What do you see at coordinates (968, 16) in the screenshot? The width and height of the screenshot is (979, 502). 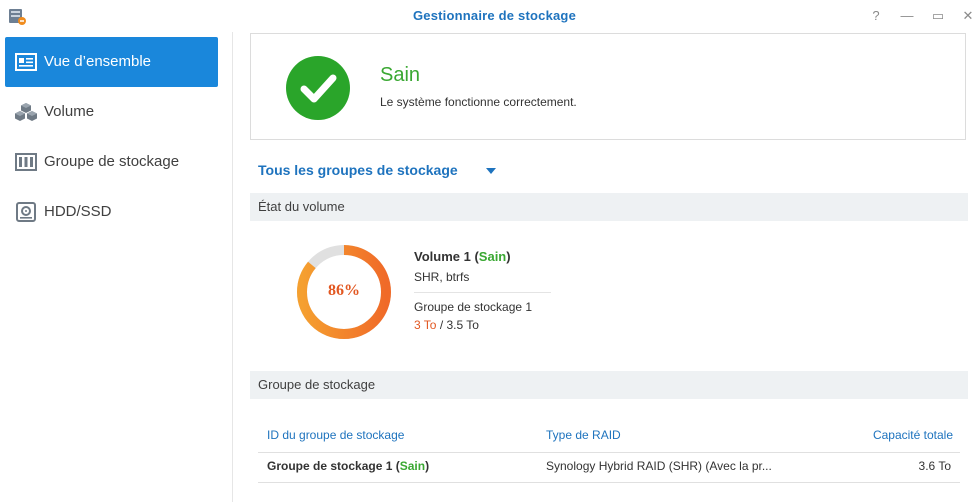 I see `close-icon: ✕` at bounding box center [968, 16].